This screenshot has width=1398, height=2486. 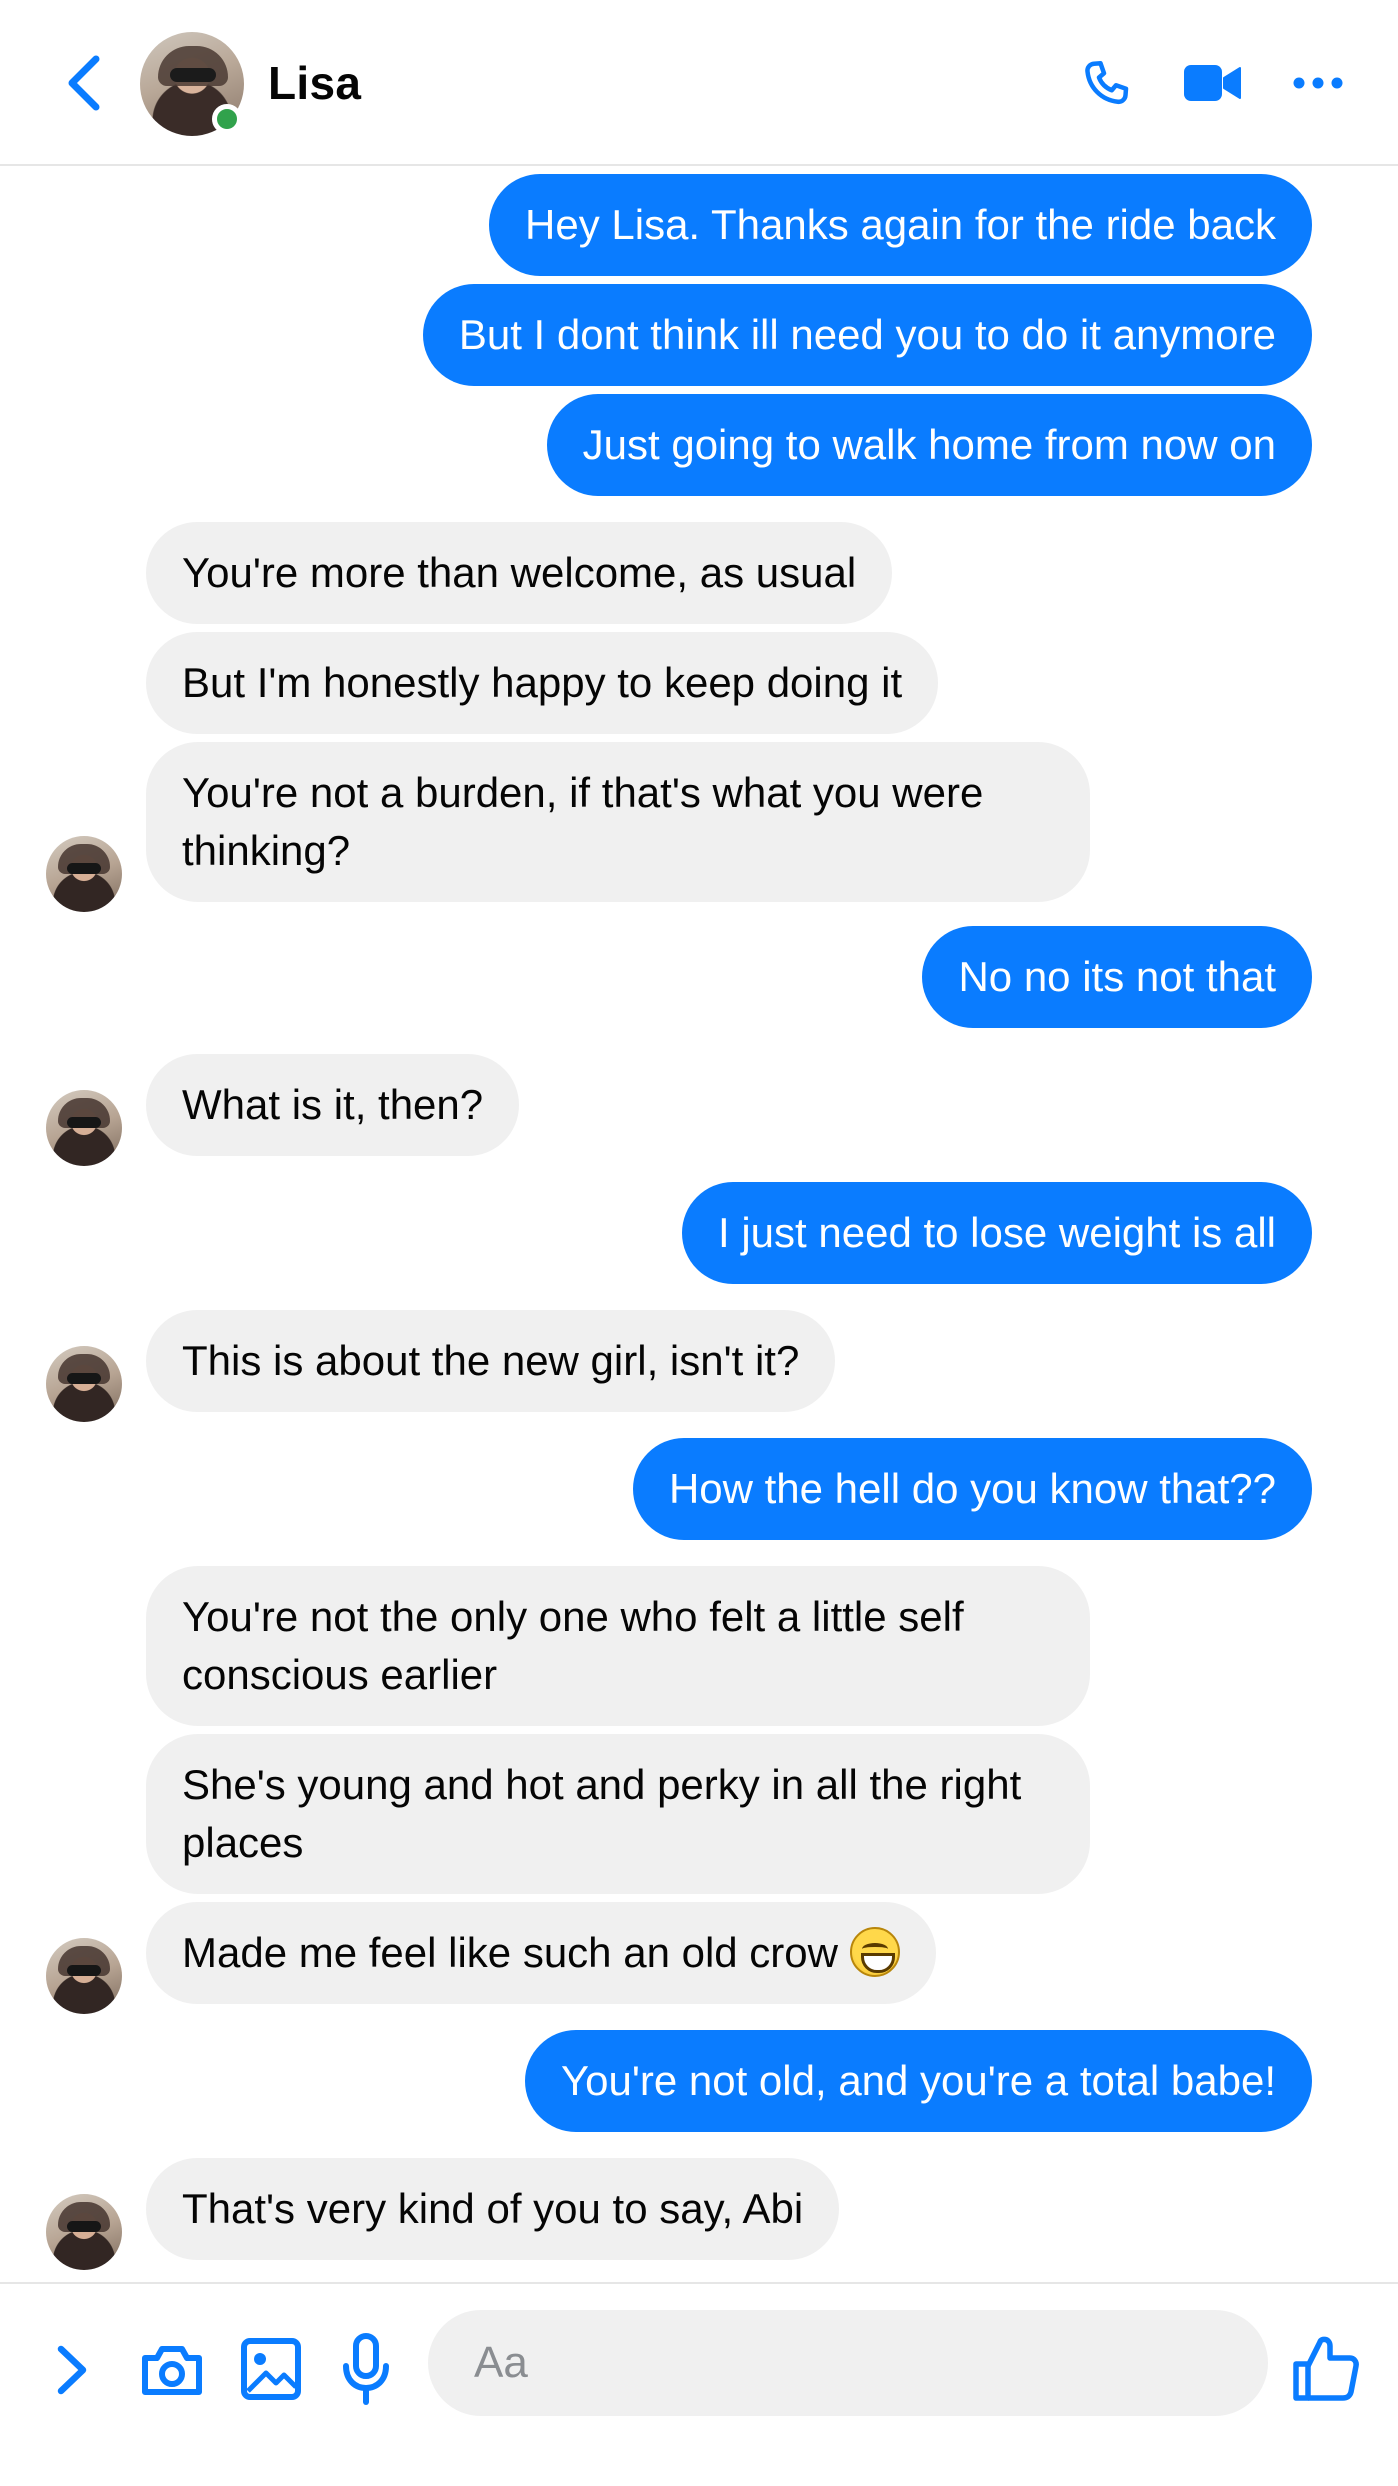 What do you see at coordinates (900, 225) in the screenshot?
I see `message-bubble-outgoing: Hey Lisa. Thanks again for the ride back` at bounding box center [900, 225].